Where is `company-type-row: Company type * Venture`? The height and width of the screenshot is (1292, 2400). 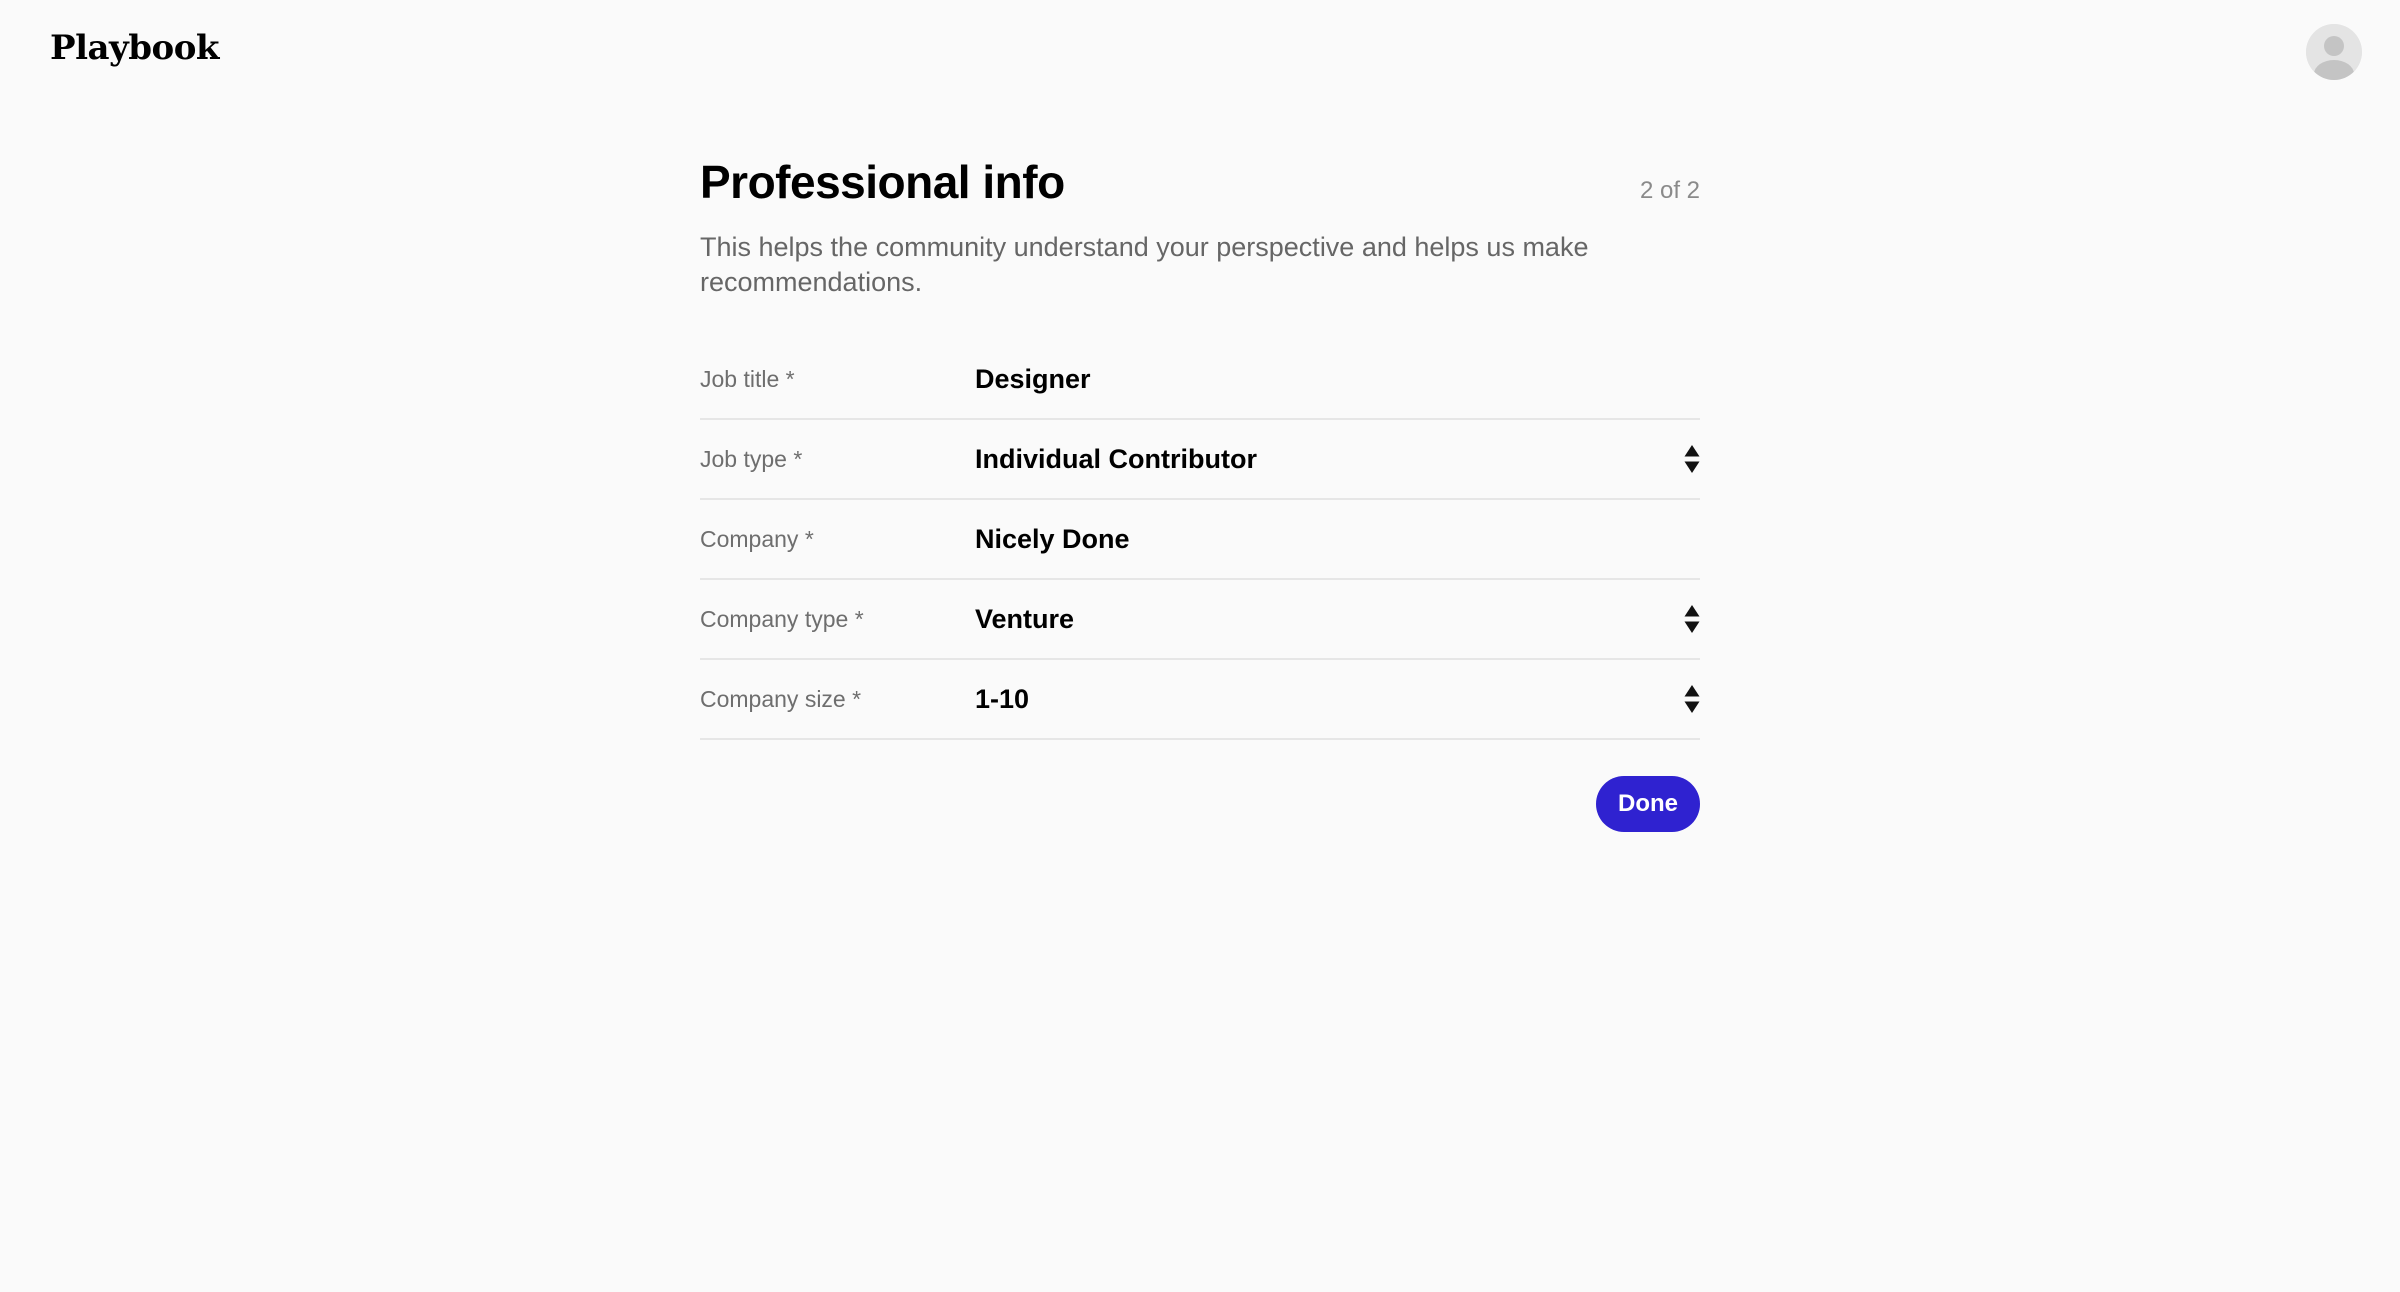
company-type-row: Company type * Venture is located at coordinates (1200, 620).